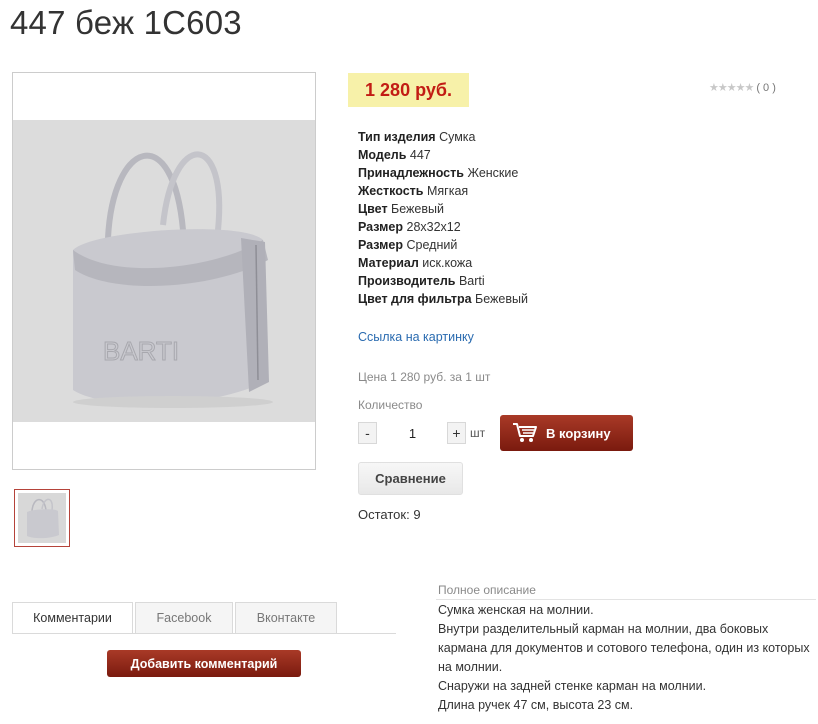  Describe the element at coordinates (411, 173) in the screenshot. I see `spec-label: Принадлежность` at that location.